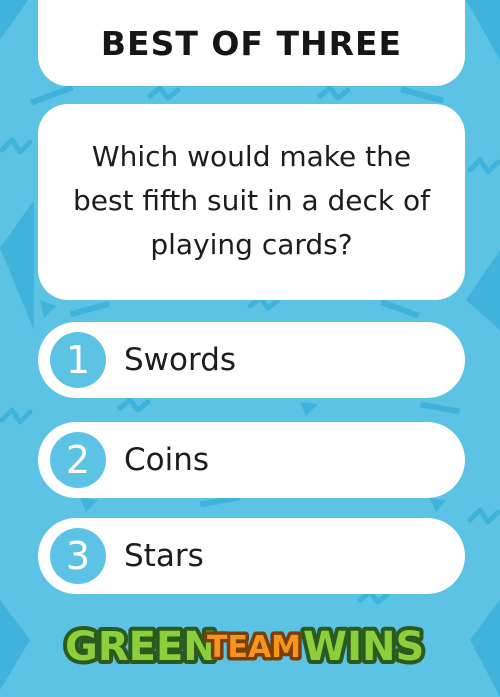 The height and width of the screenshot is (697, 500). What do you see at coordinates (78, 460) in the screenshot?
I see `answer-number-badge: 2` at bounding box center [78, 460].